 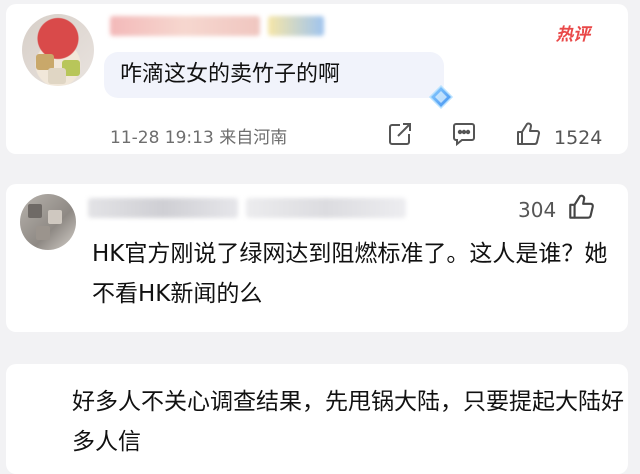 What do you see at coordinates (296, 26) in the screenshot?
I see `user-badge-blurred` at bounding box center [296, 26].